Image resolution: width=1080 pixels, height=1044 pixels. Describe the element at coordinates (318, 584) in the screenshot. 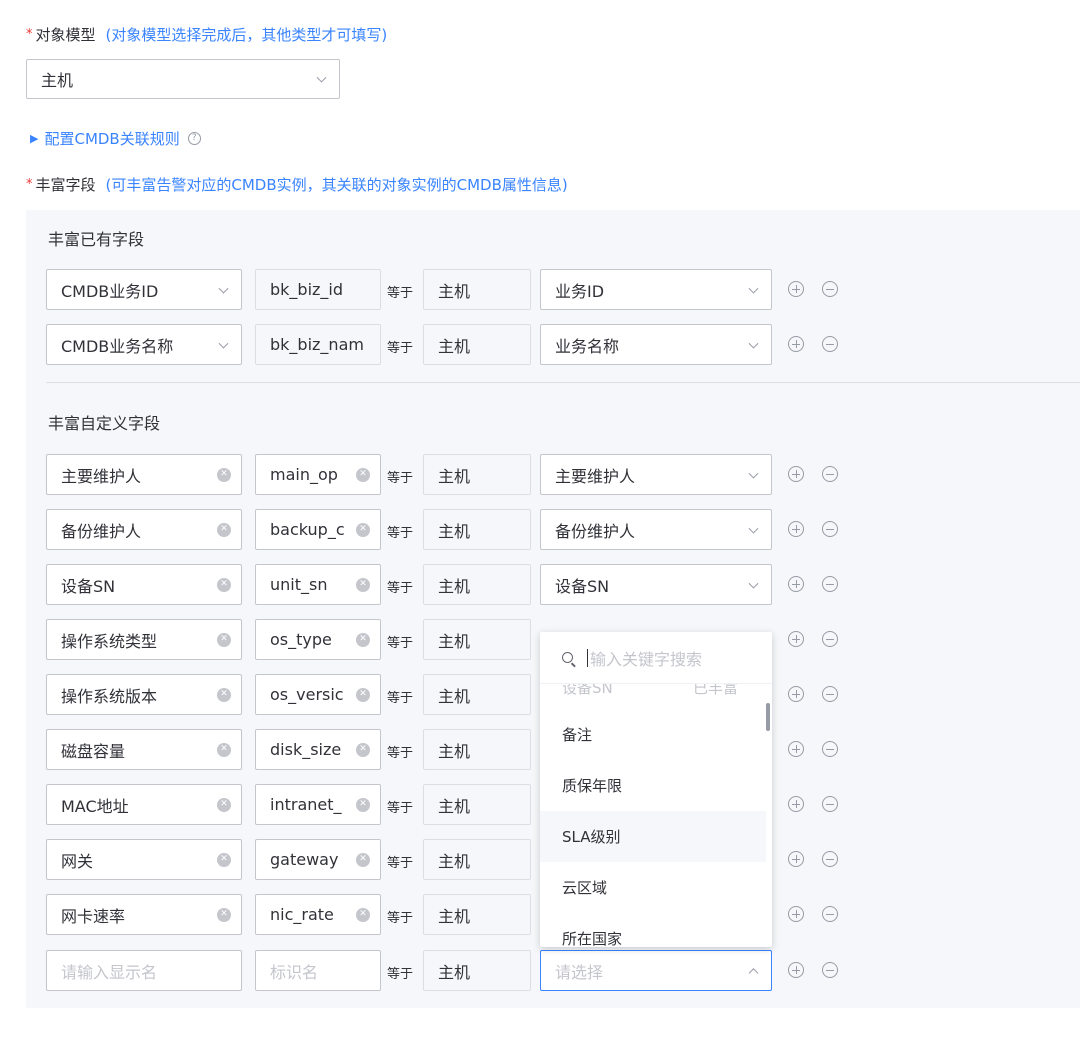

I see `custom-row-key-input: unit_sn ✕` at that location.